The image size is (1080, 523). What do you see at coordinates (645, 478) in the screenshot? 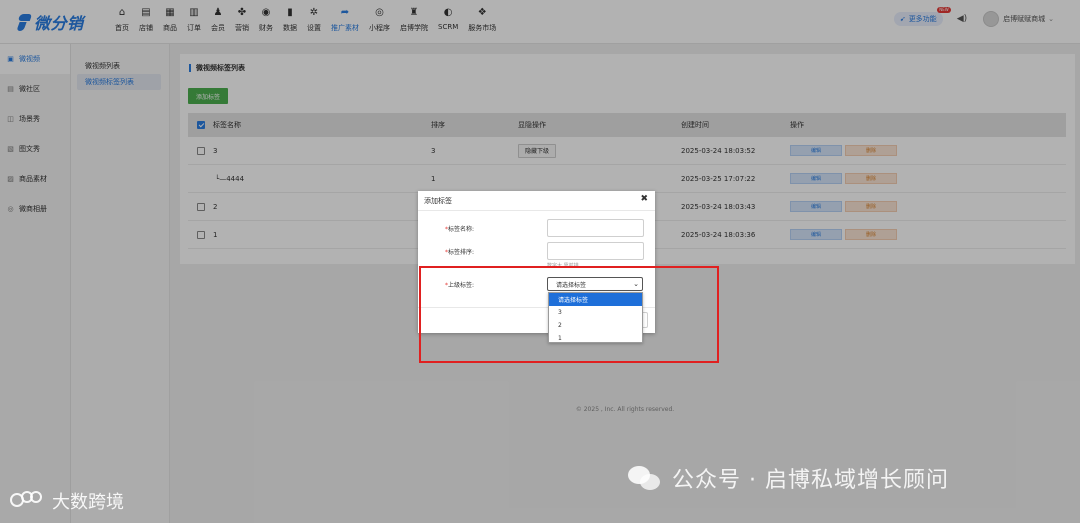
I see `wechat-icon` at bounding box center [645, 478].